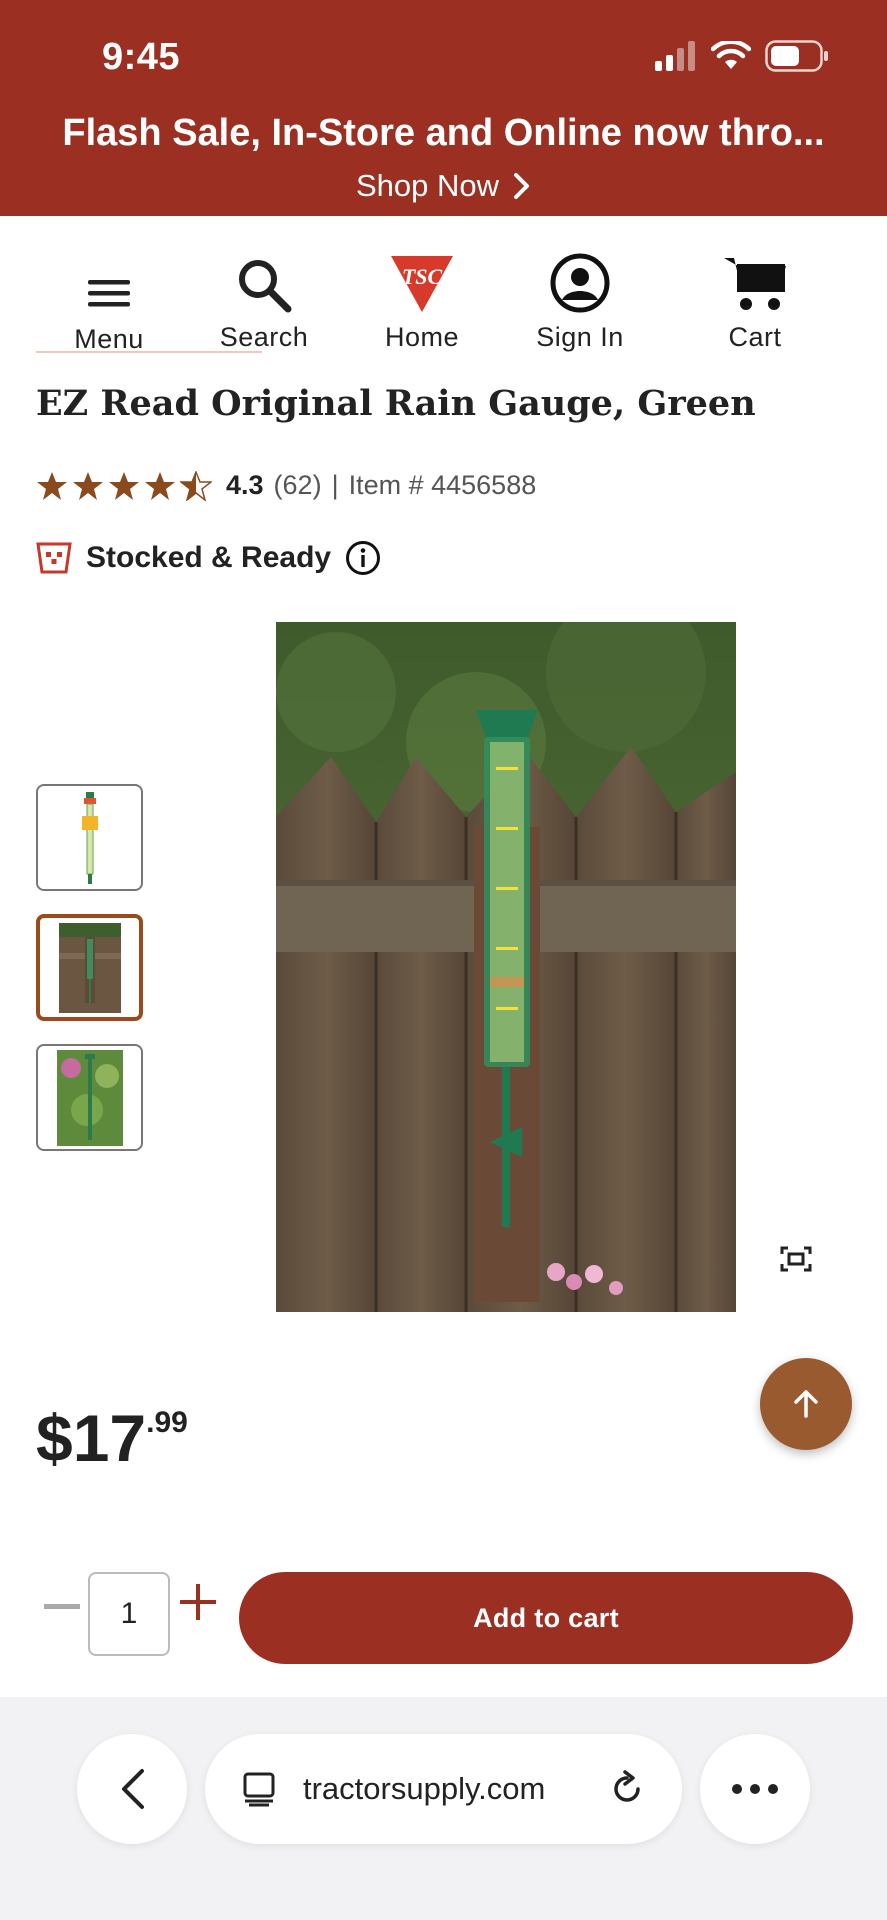 The height and width of the screenshot is (1920, 887). I want to click on arrow-up-icon, so click(806, 1404).